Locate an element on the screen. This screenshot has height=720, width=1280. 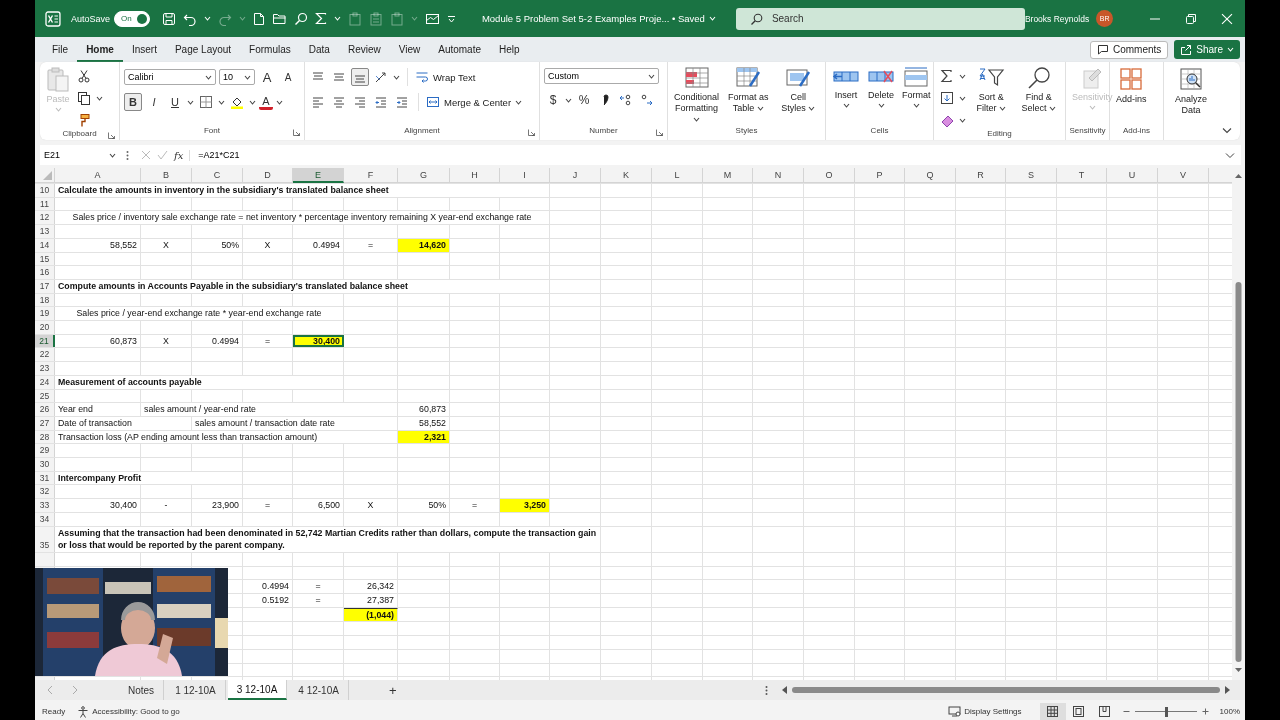
font-color-button: A is located at coordinates (266, 102).